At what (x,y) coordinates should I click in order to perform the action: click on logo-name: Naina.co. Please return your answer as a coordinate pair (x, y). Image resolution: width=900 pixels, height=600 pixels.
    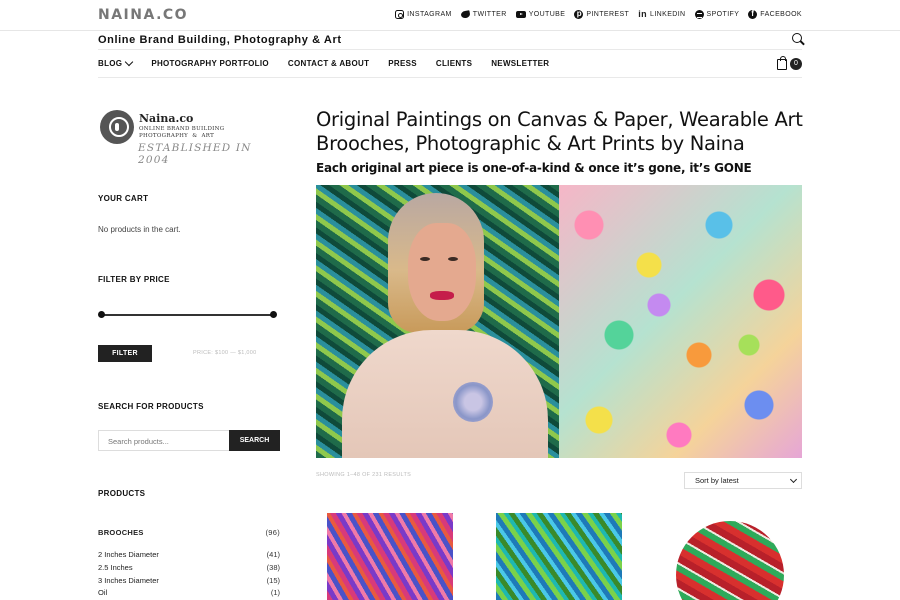
    Looking at the image, I should click on (166, 118).